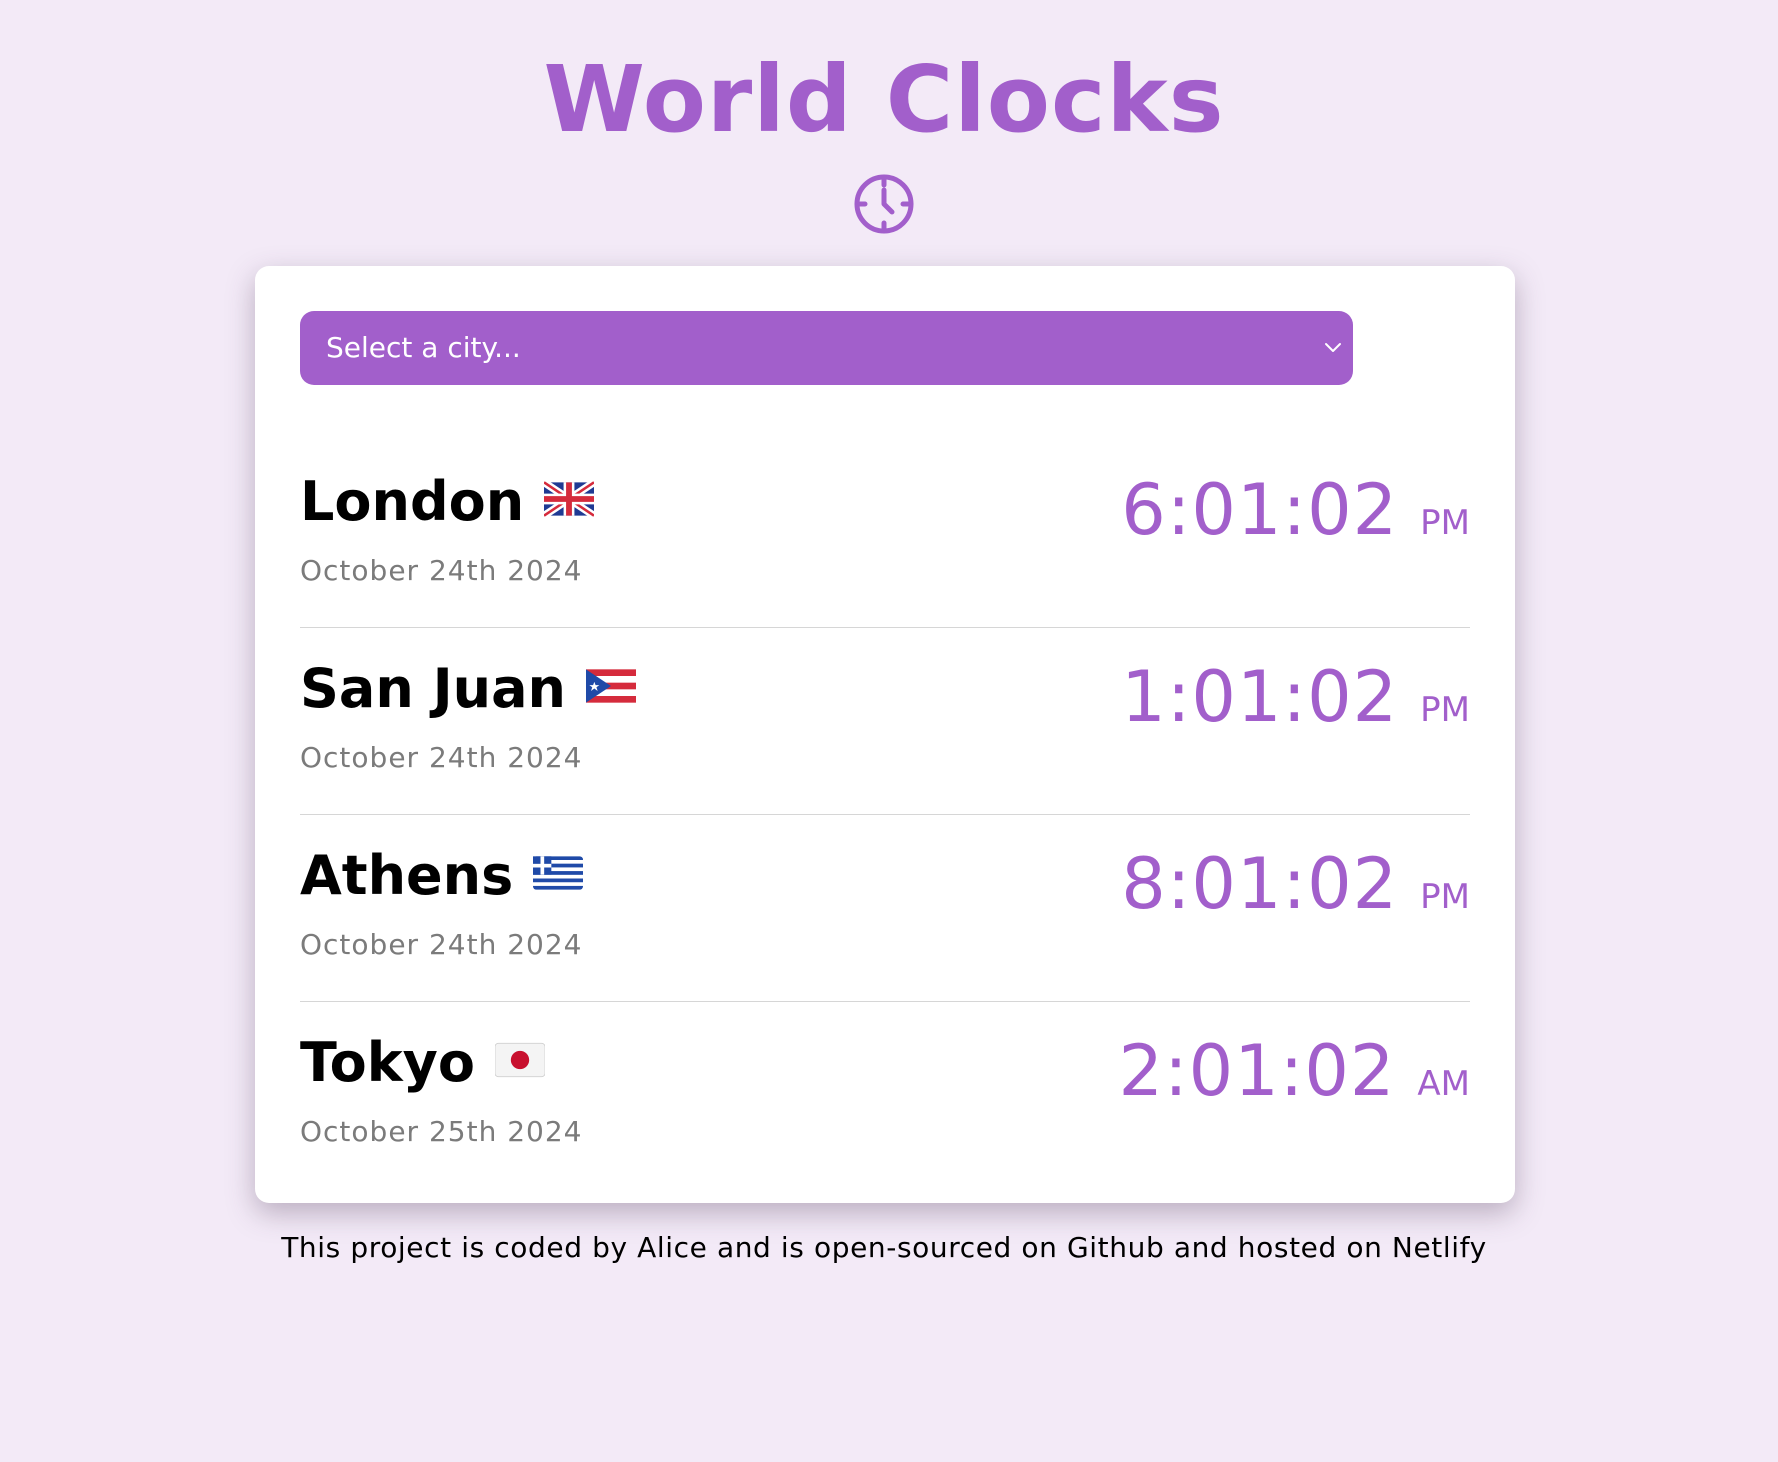 This screenshot has width=1778, height=1462. Describe the element at coordinates (1260, 510) in the screenshot. I see `time-value: 6:01:02` at that location.